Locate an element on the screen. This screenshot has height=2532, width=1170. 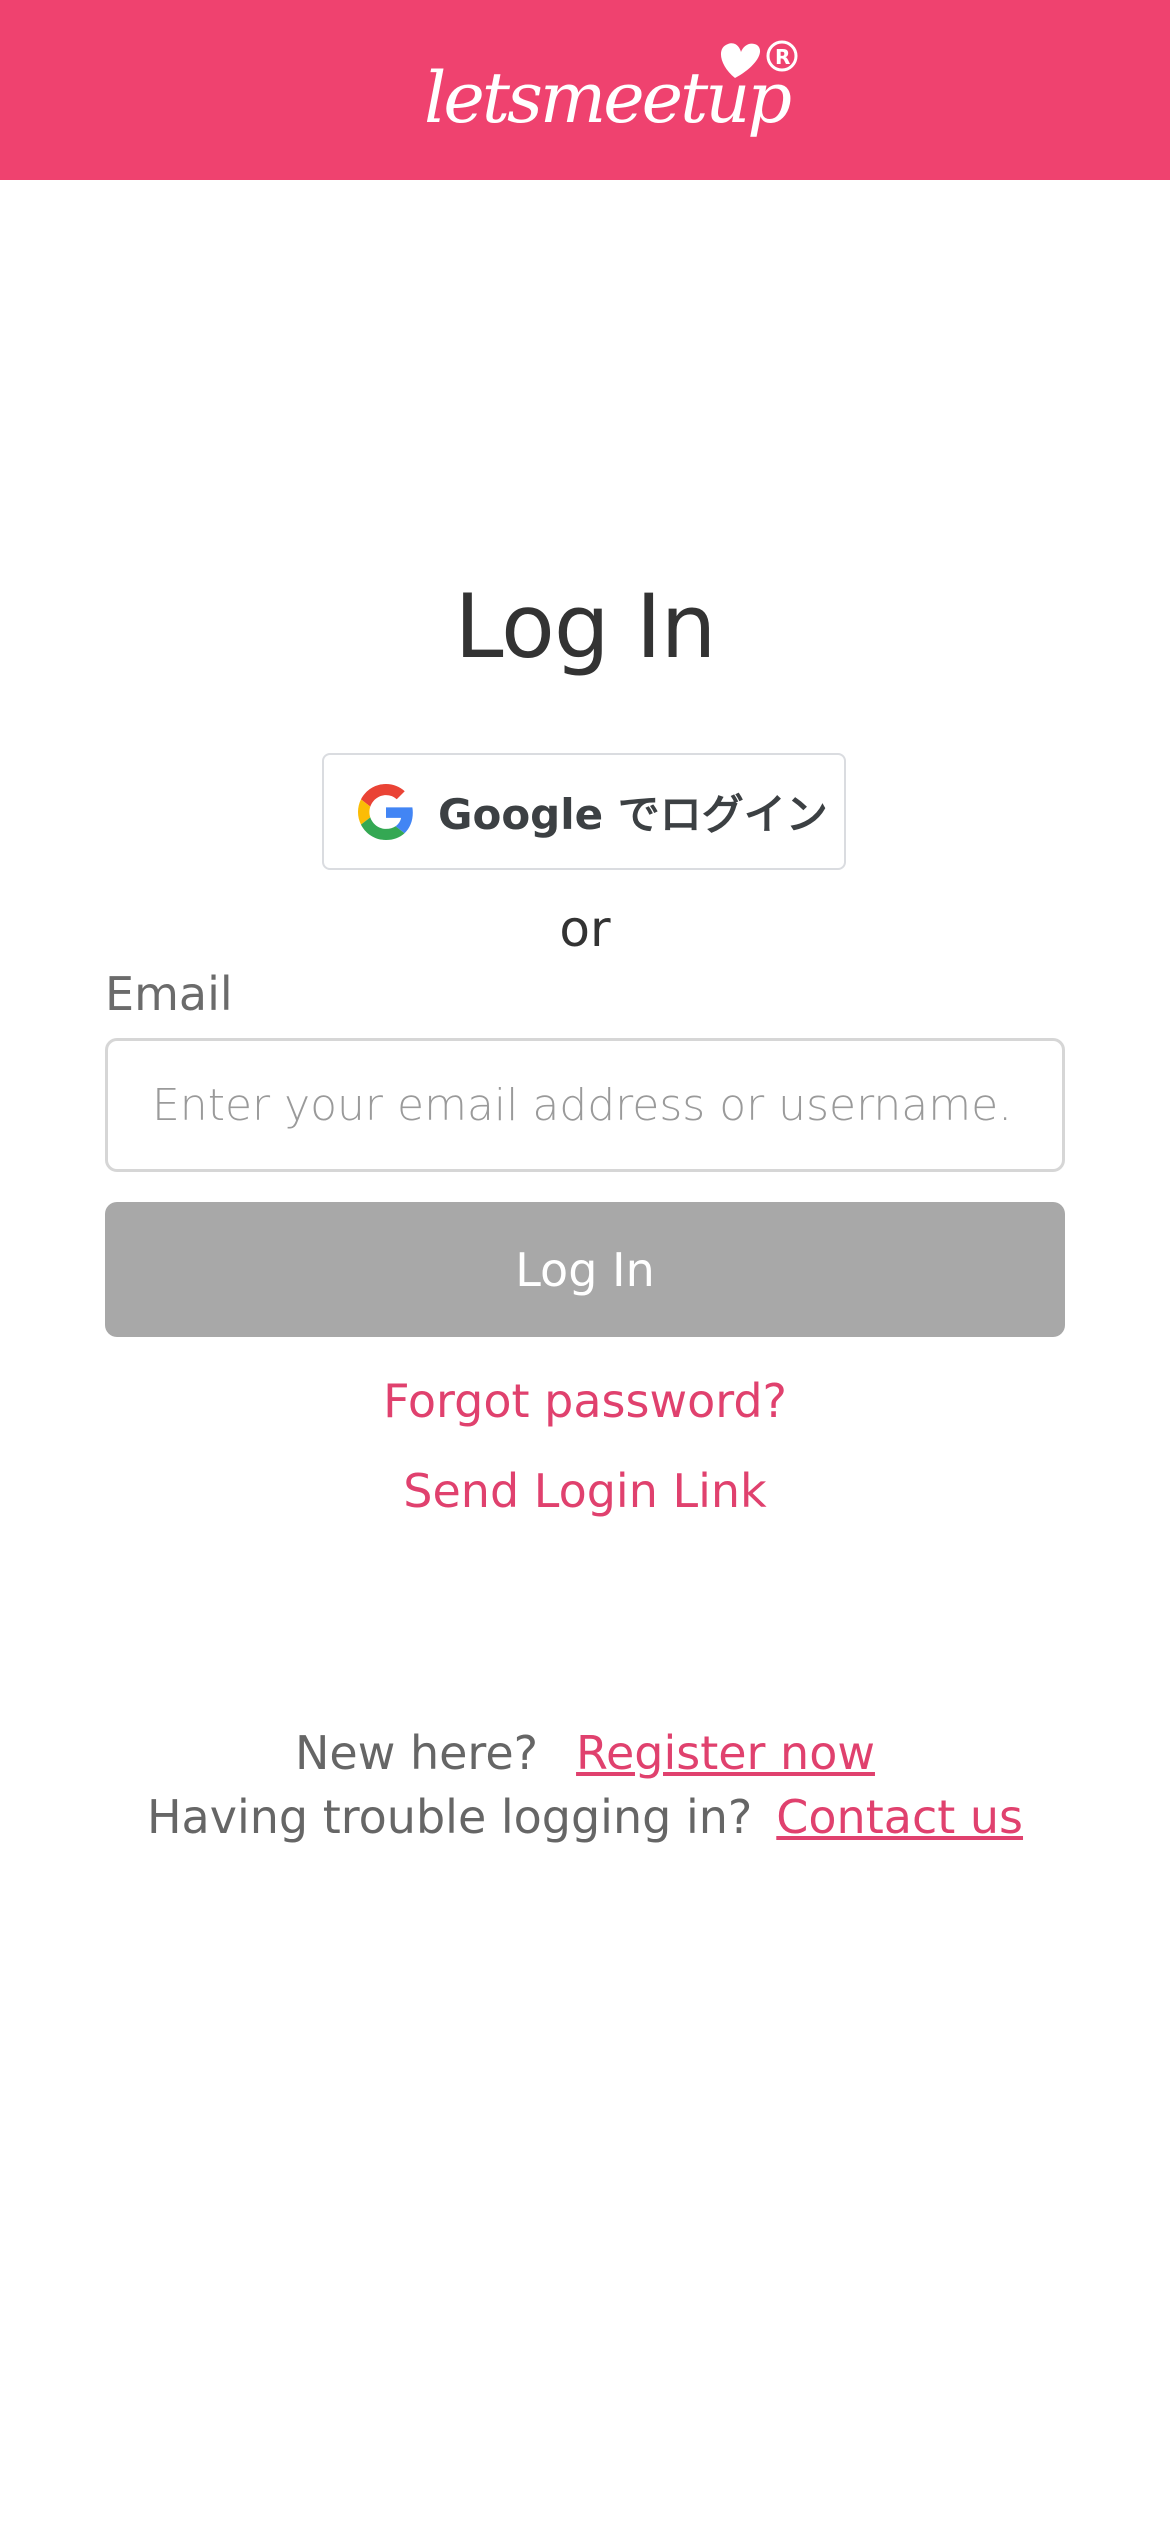
register-prompt: New here? Register now is located at coordinates (585, 1753).